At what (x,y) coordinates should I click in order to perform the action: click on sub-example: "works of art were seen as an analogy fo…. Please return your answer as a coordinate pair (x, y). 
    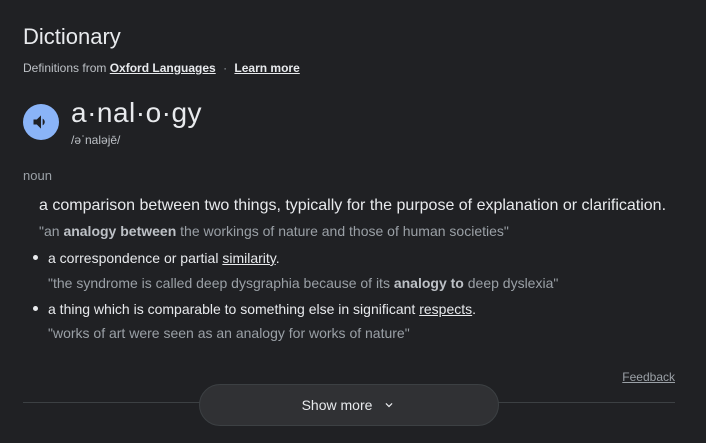
    Looking at the image, I should click on (229, 333).